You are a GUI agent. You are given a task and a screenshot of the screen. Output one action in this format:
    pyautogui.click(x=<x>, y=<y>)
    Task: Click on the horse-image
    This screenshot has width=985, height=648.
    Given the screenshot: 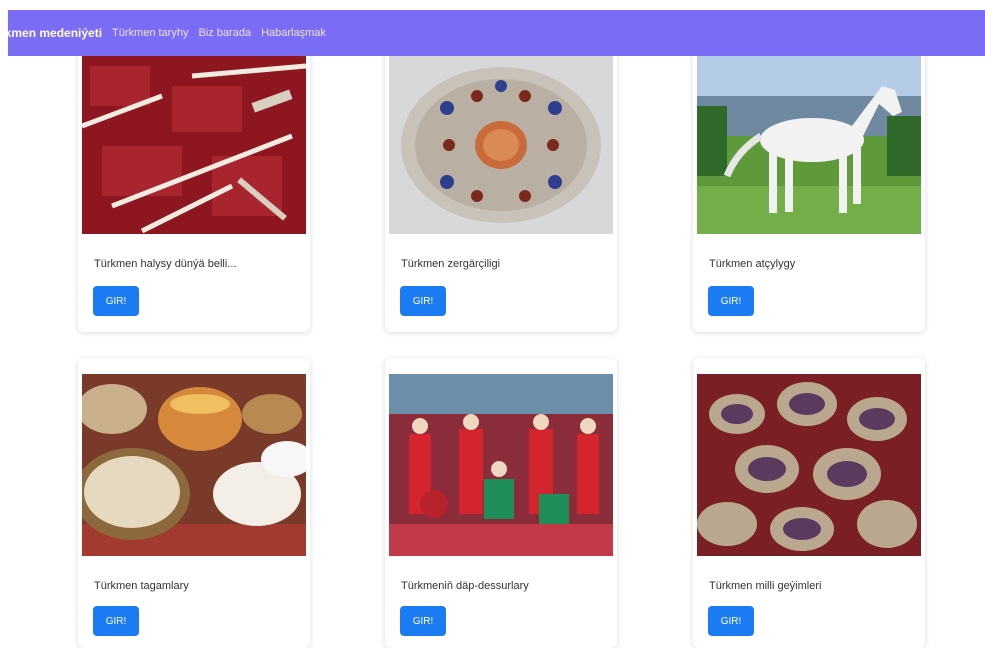 What is the action you would take?
    pyautogui.click(x=809, y=145)
    